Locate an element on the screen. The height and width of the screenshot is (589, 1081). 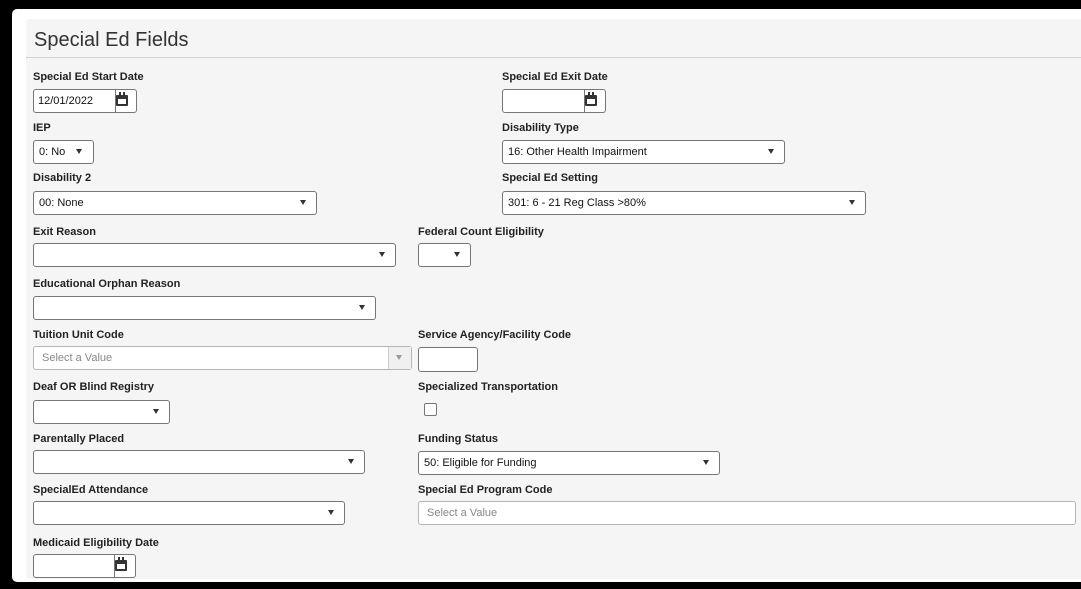
disability-type-select: 16: Other Health Impairment is located at coordinates (643, 152).